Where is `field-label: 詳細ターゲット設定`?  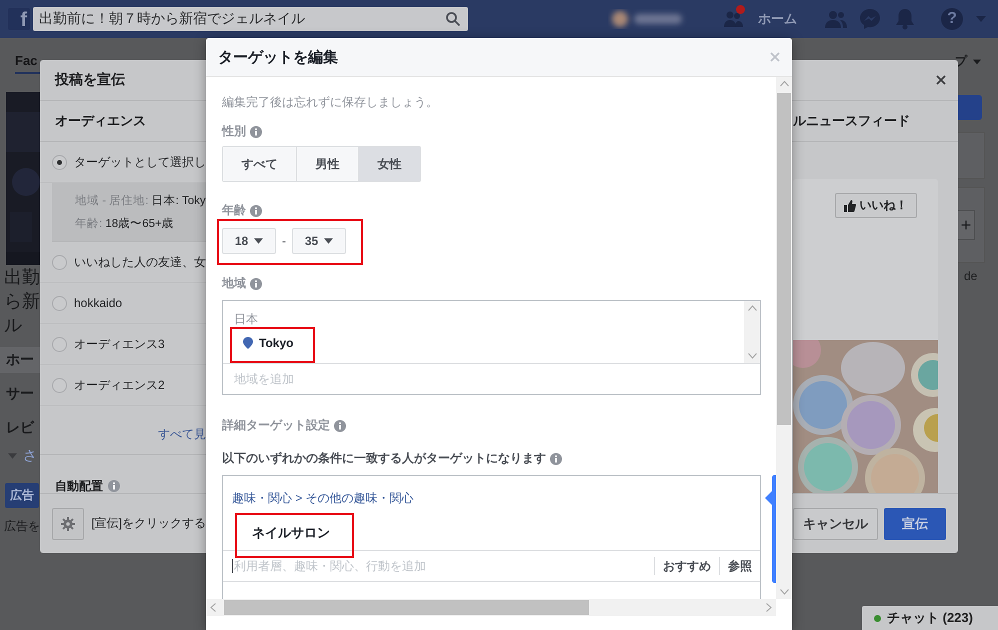
field-label: 詳細ターゲット設定 is located at coordinates (276, 425).